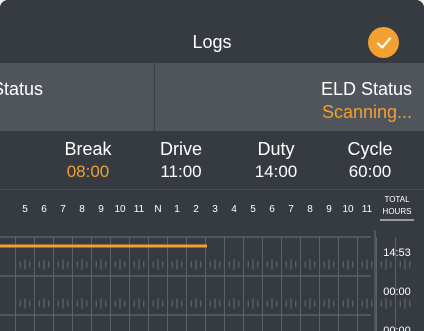  What do you see at coordinates (196, 209) in the screenshot?
I see `hour-label: 2` at bounding box center [196, 209].